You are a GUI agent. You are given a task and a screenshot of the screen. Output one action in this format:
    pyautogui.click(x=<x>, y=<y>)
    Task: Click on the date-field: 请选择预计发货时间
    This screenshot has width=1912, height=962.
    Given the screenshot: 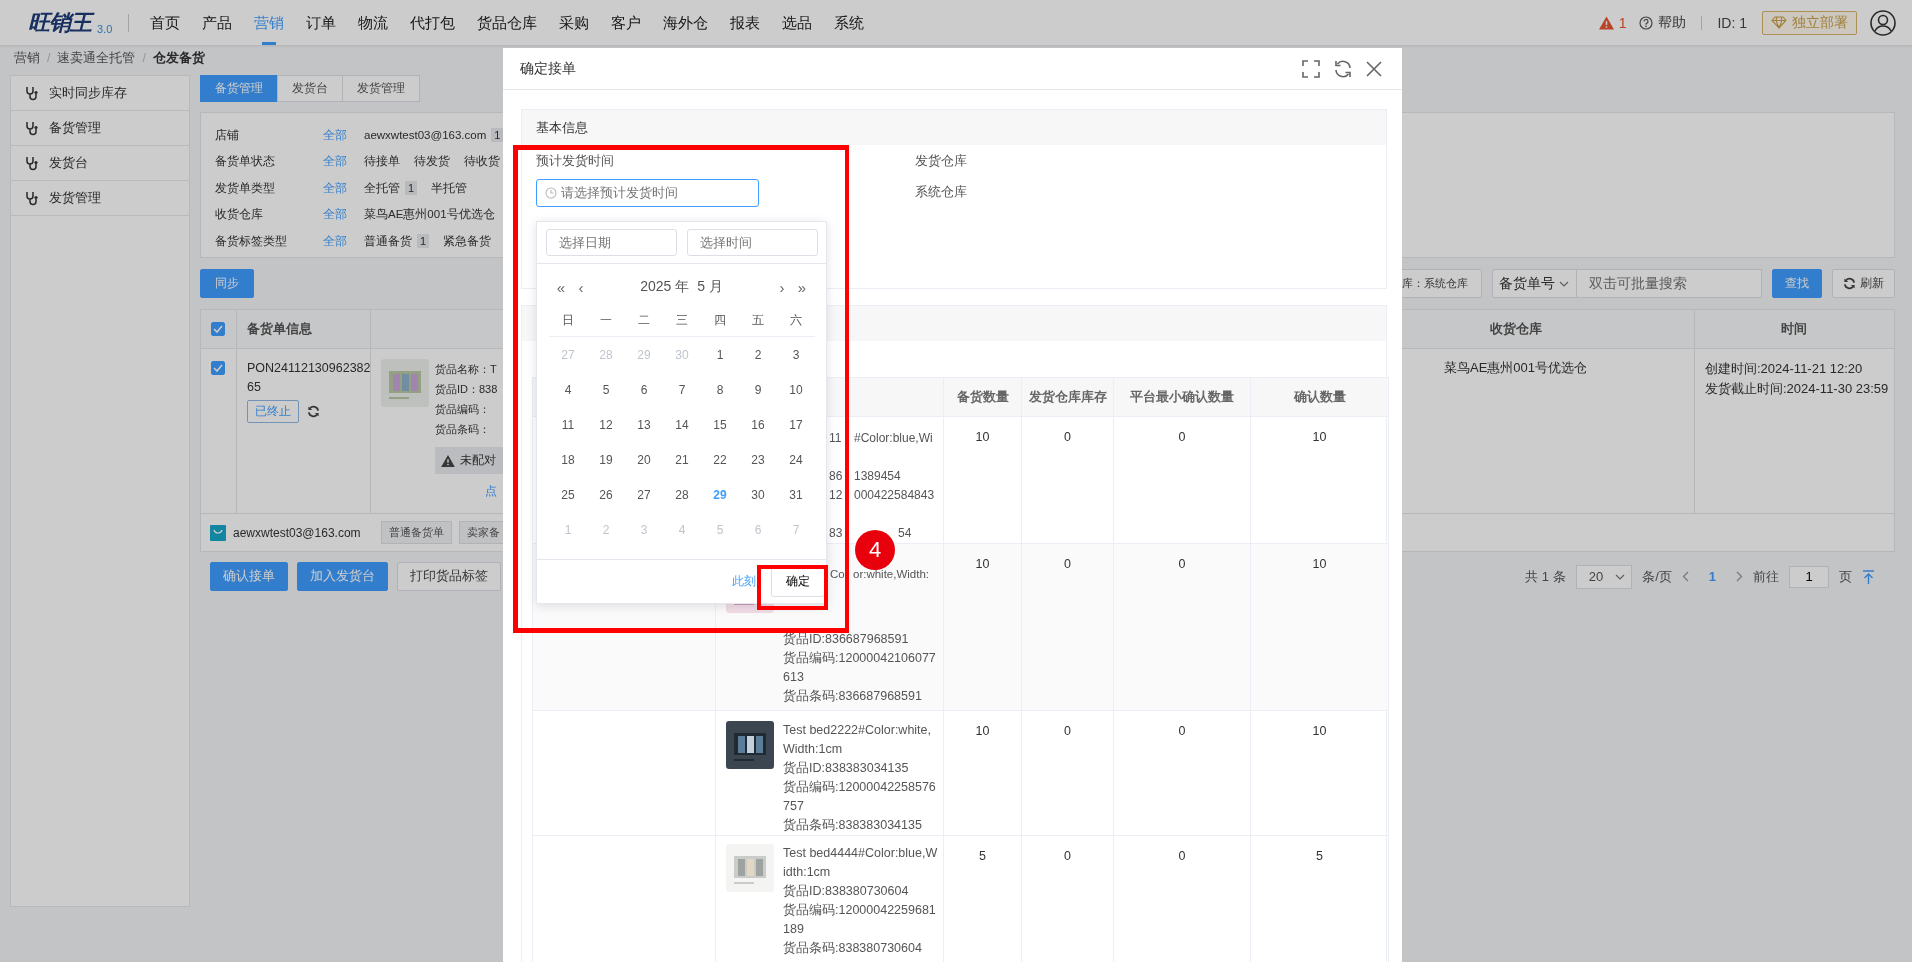 What is the action you would take?
    pyautogui.click(x=647, y=193)
    